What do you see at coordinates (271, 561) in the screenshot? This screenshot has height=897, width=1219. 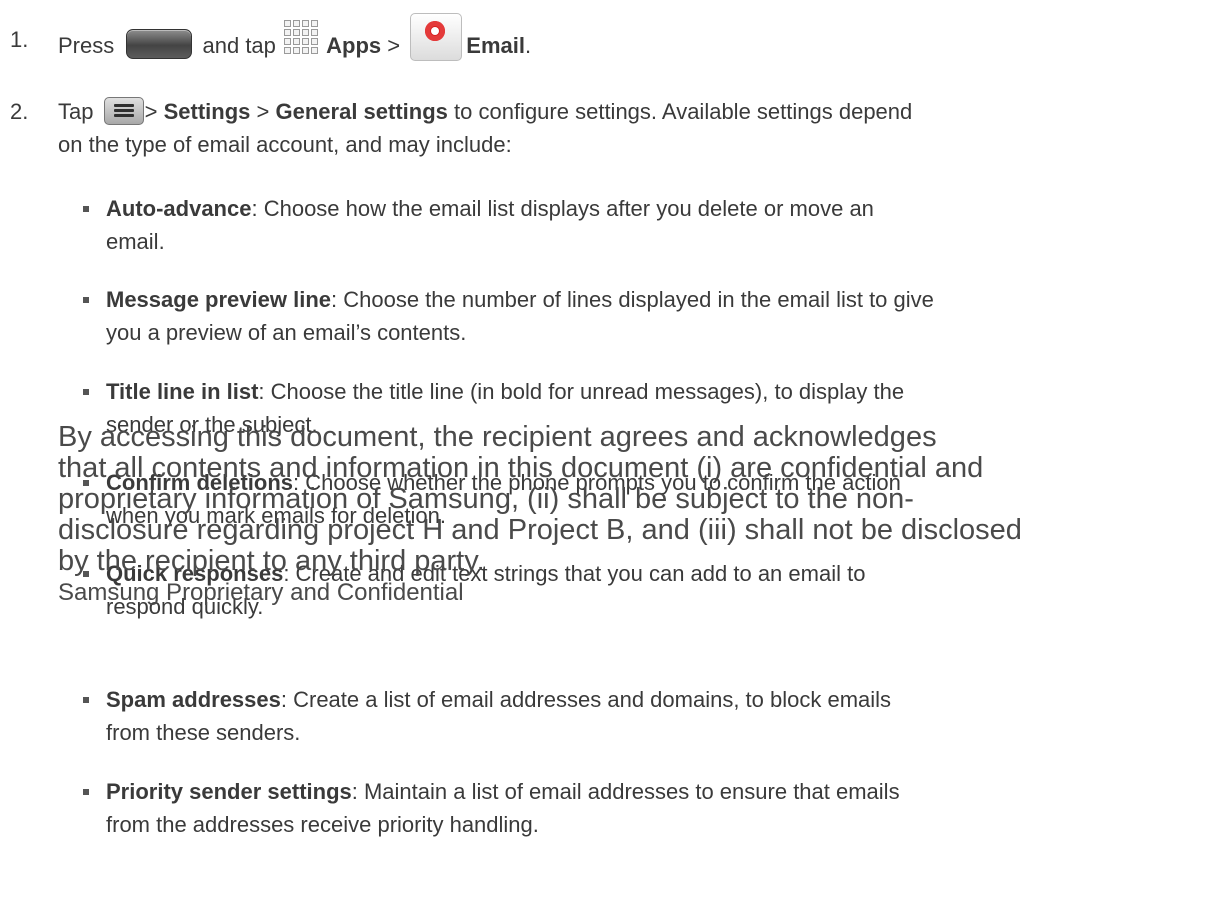 I see `watermark-line-5: by the recipient to any third party.` at bounding box center [271, 561].